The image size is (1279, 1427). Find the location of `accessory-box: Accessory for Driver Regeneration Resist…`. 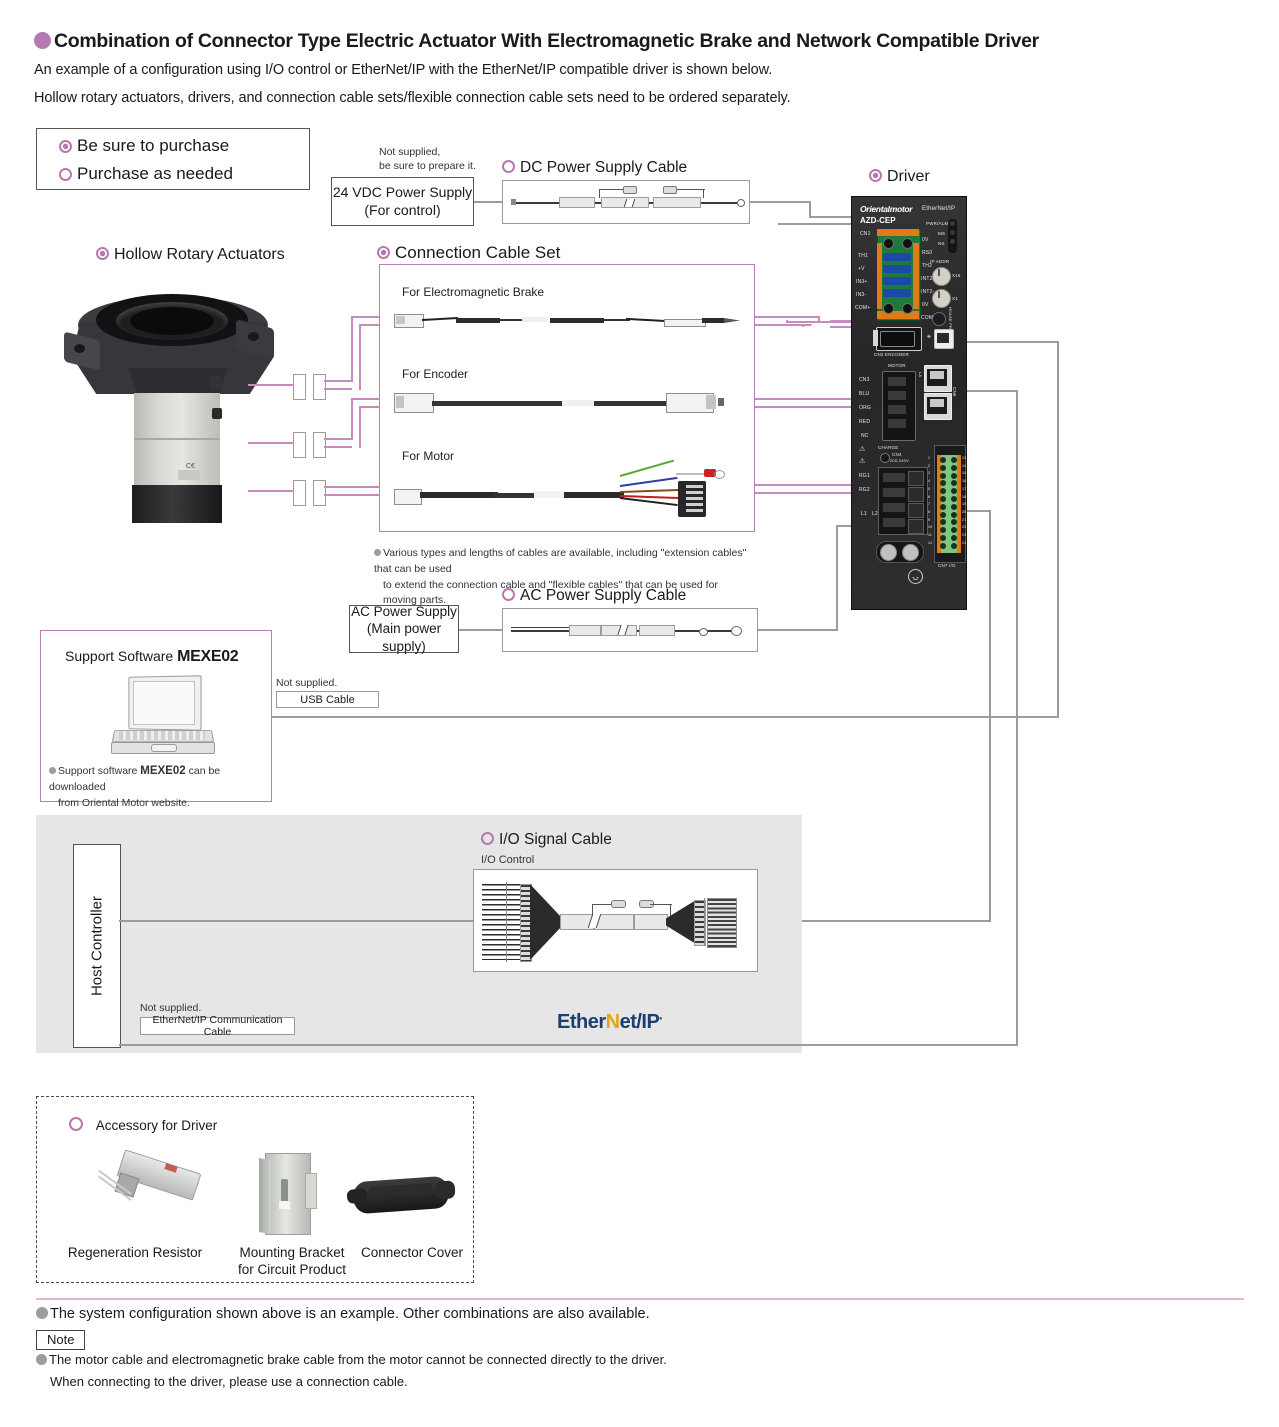

accessory-box: Accessory for Driver Regeneration Resist… is located at coordinates (255, 1189).